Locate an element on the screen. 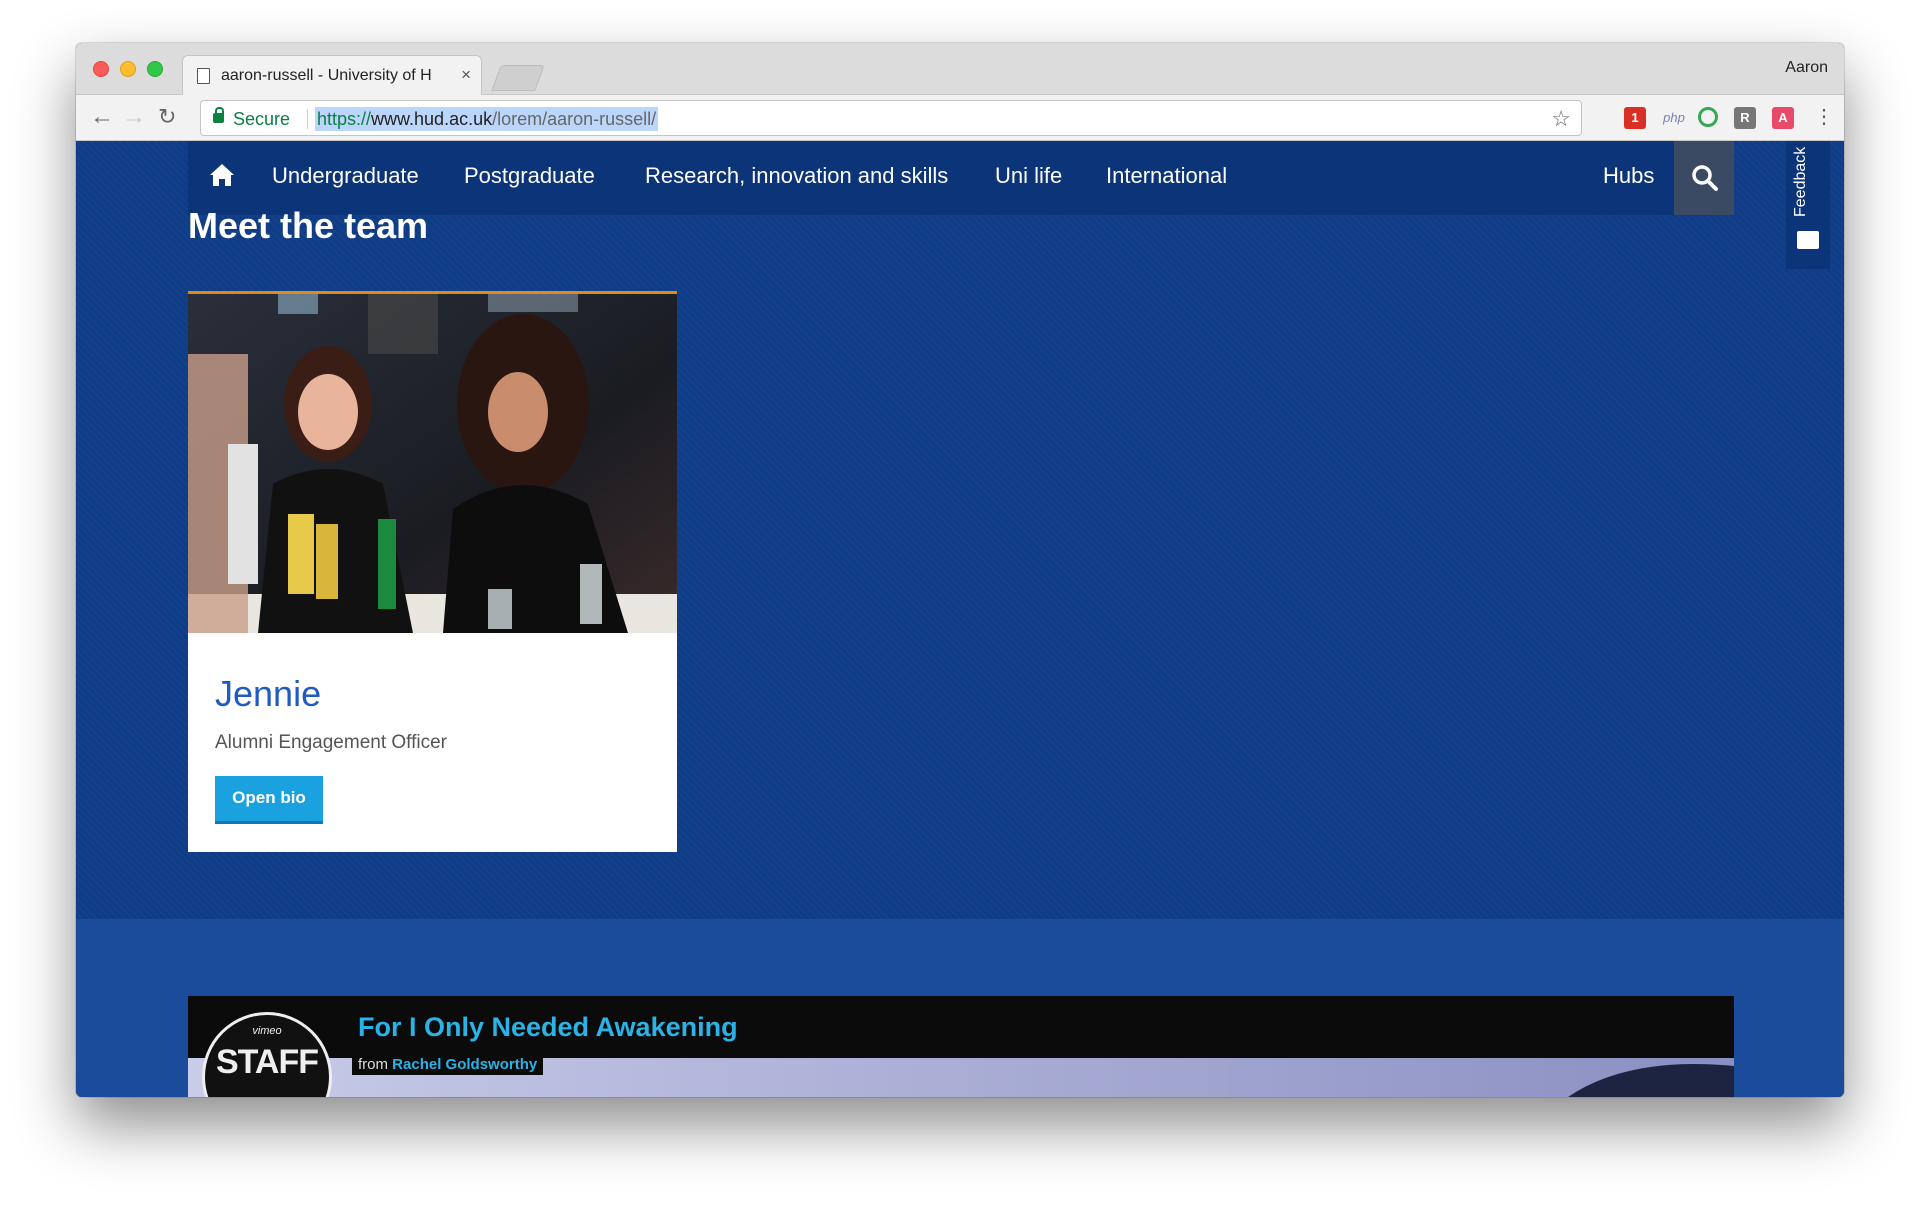  url-scheme: https:// is located at coordinates (344, 119).